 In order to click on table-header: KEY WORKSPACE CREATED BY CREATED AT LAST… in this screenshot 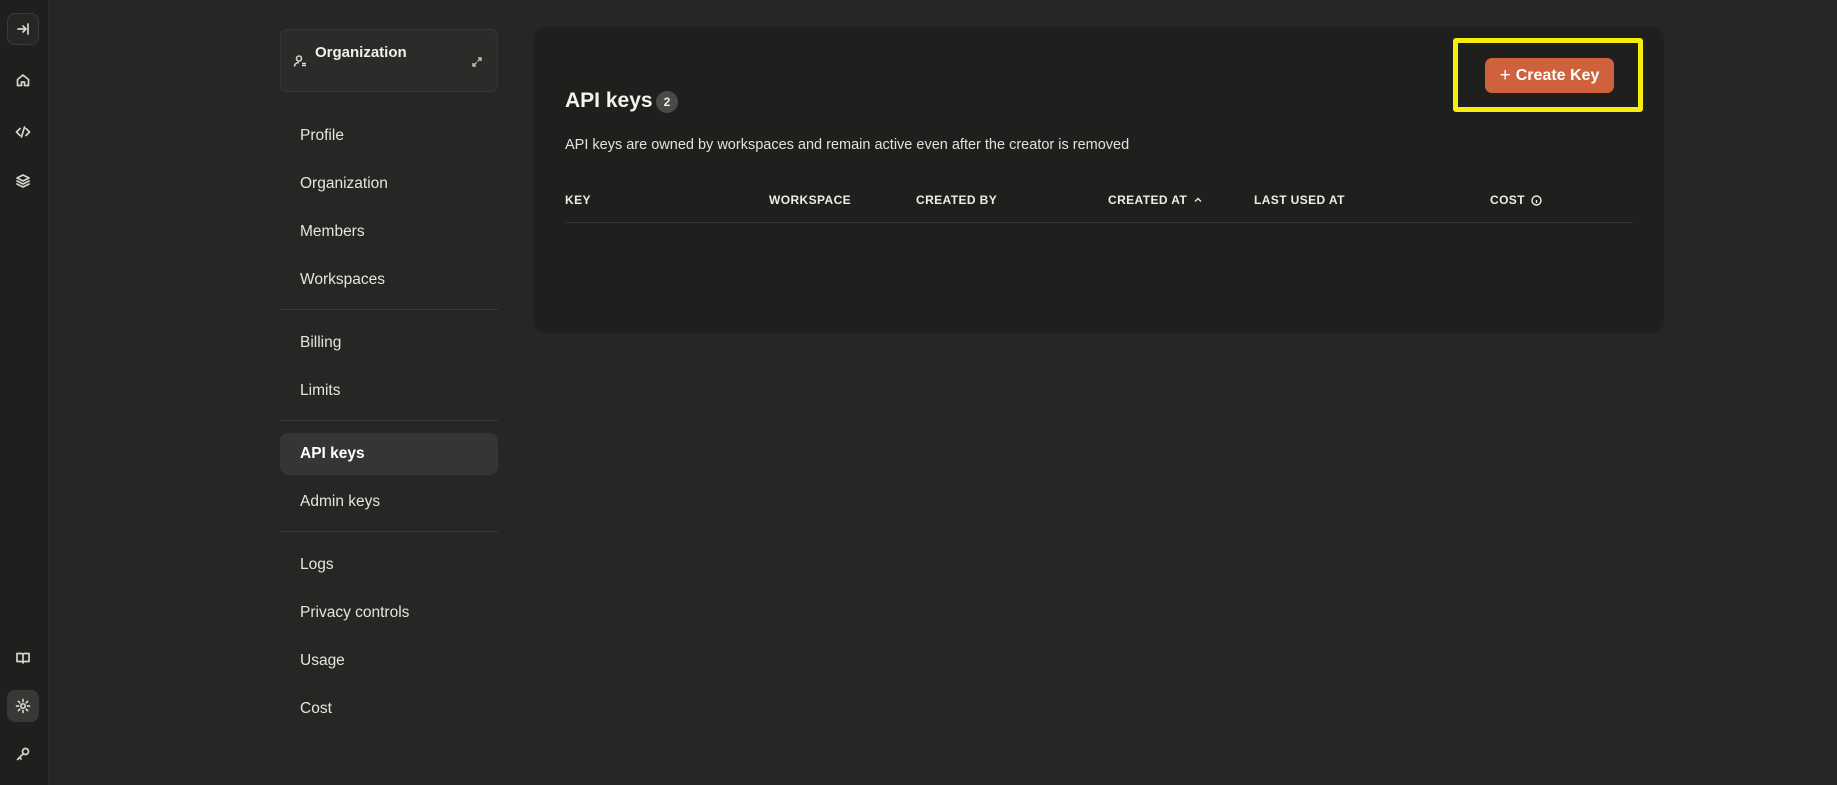, I will do `click(1099, 204)`.